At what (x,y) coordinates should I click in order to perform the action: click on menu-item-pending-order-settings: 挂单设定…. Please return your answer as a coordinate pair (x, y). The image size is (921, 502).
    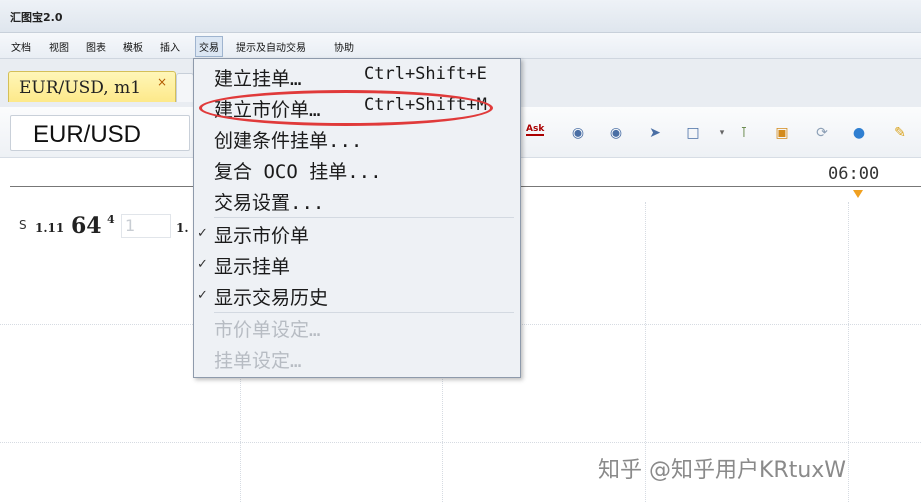
    Looking at the image, I should click on (258, 361).